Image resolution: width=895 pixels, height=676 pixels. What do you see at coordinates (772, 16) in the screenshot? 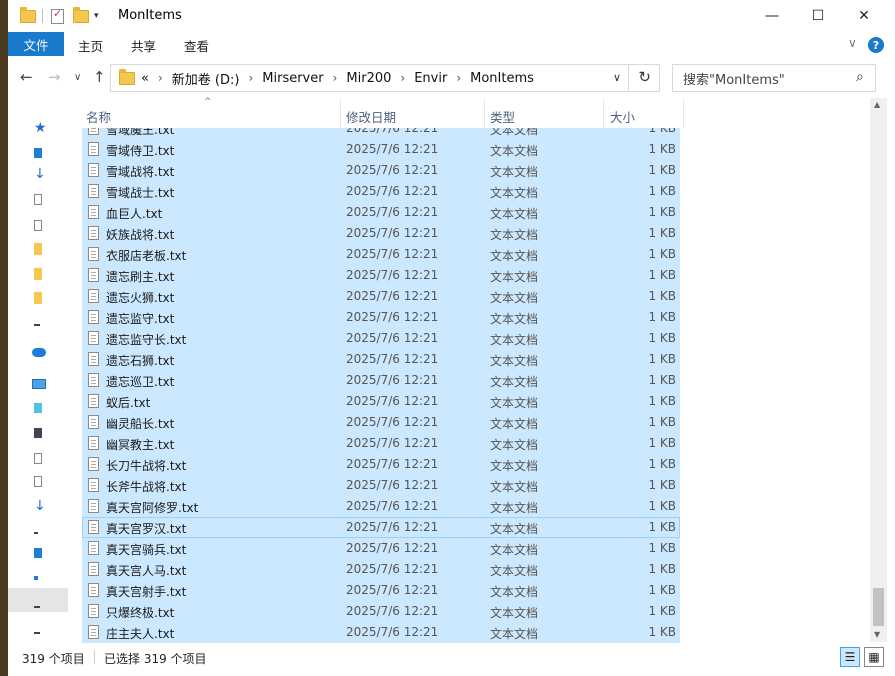
I see `minimize-button: —` at bounding box center [772, 16].